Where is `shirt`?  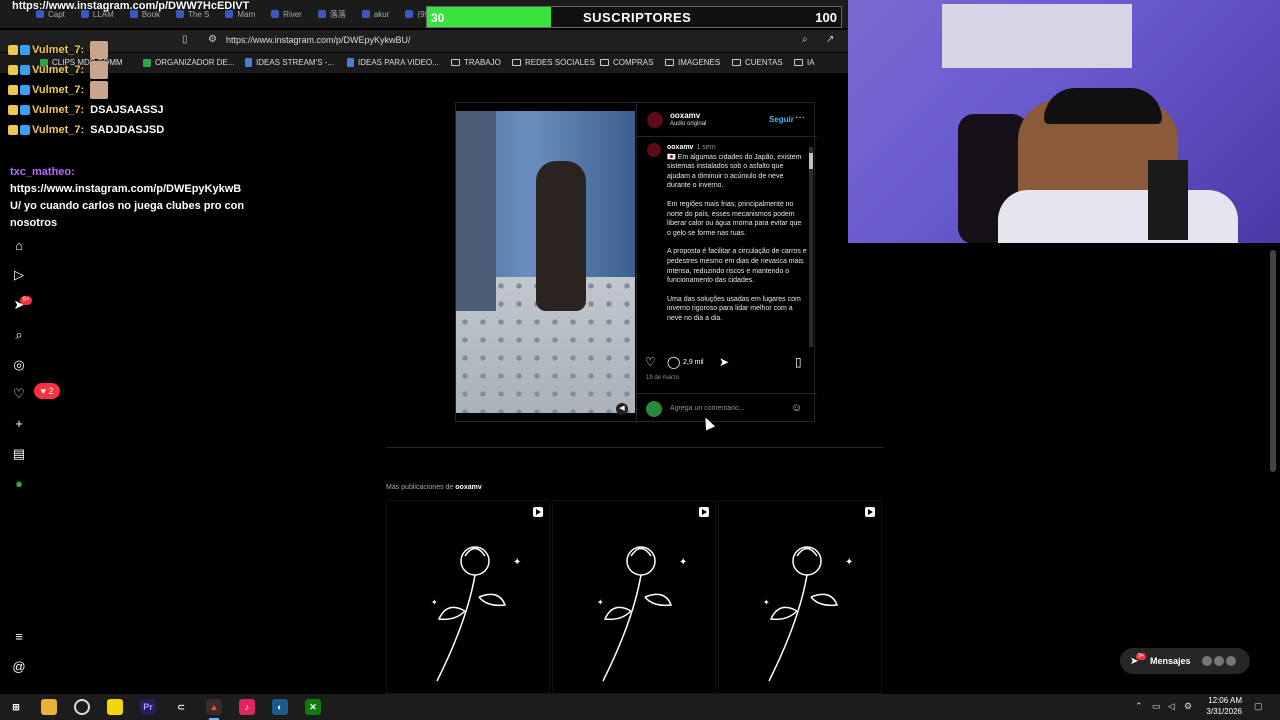
shirt is located at coordinates (1118, 216).